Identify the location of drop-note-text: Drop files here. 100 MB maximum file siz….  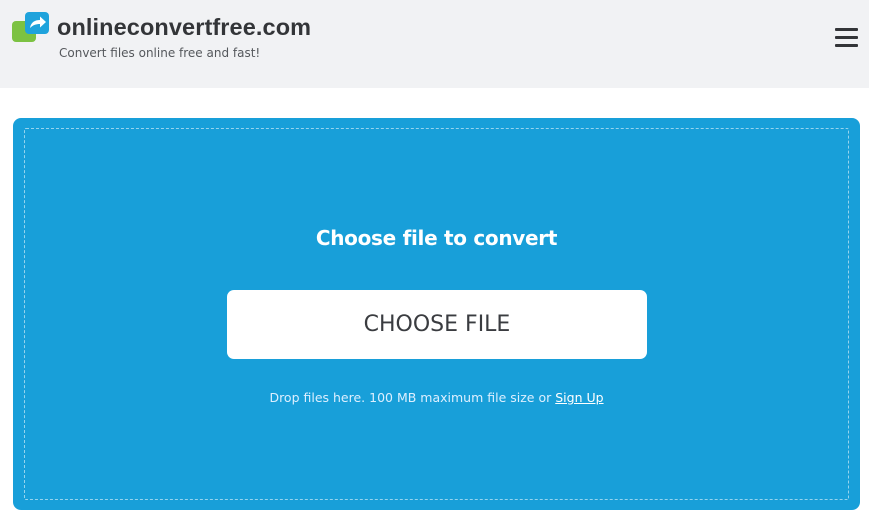
(412, 397).